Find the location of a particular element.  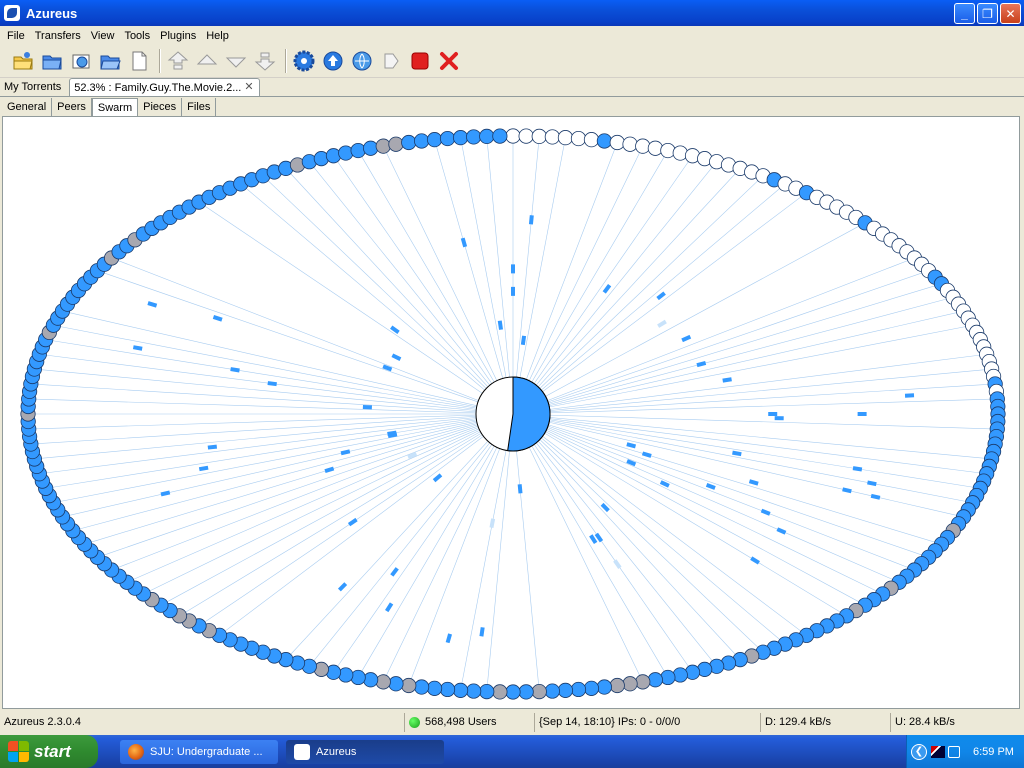

firefox-icon is located at coordinates (136, 751).